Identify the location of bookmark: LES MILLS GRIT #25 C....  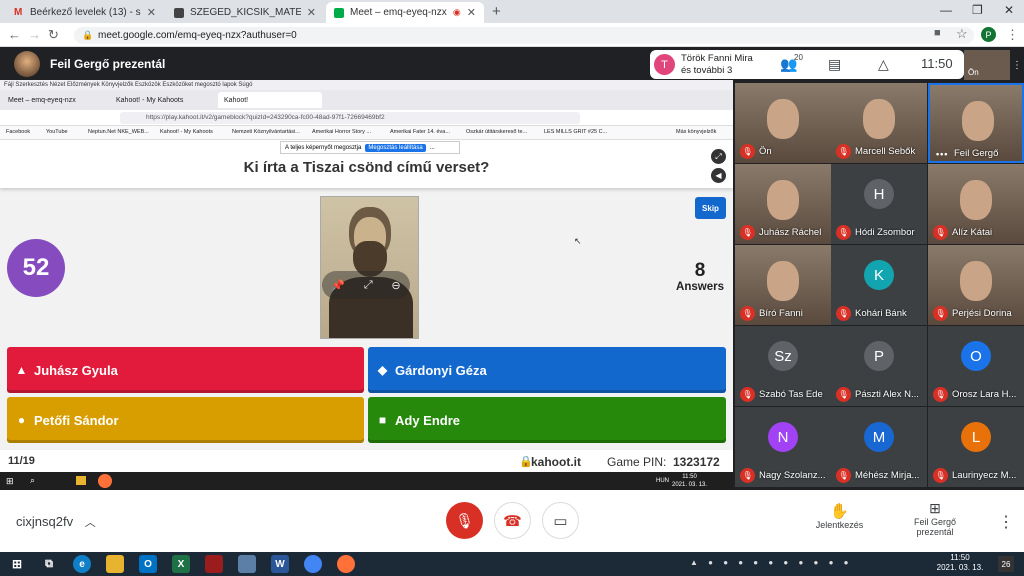
(575, 132).